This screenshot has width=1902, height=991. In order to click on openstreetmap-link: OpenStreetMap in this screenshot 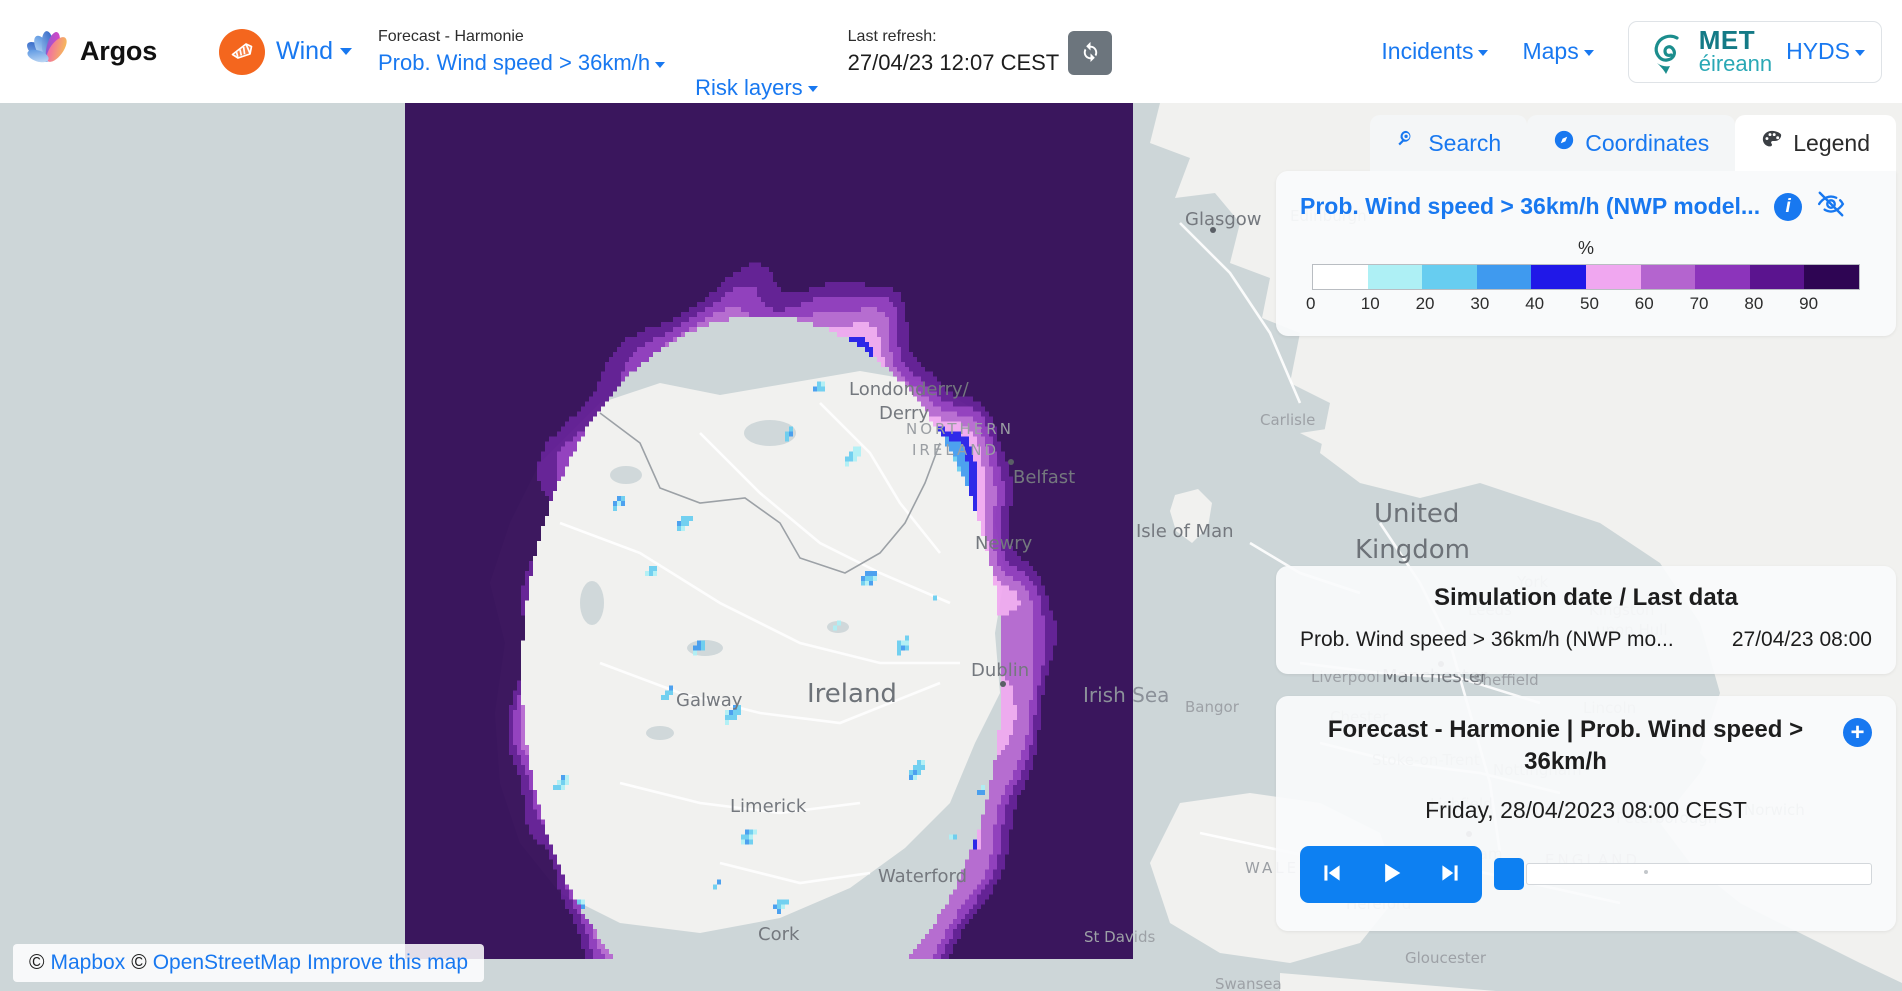, I will do `click(227, 963)`.